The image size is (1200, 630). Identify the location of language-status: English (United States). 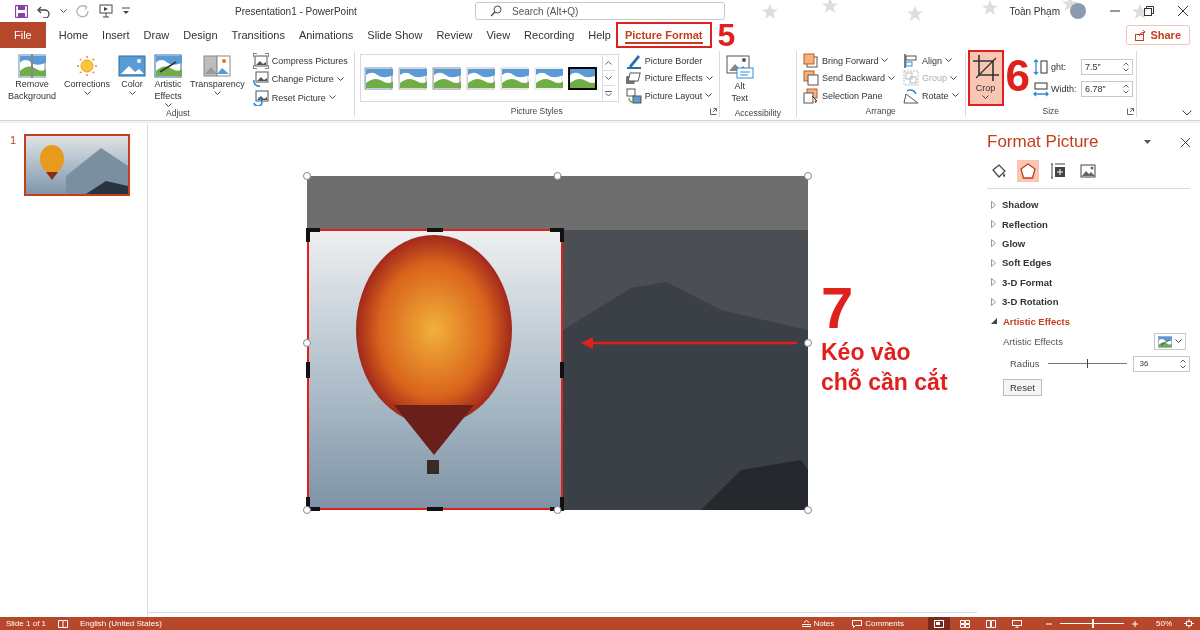
(121, 623).